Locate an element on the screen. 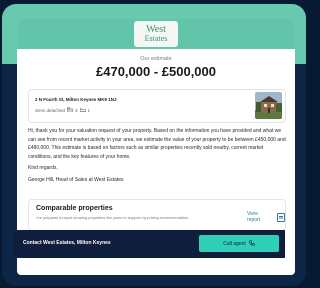 The image size is (320, 288). call-agent-label: Call agent is located at coordinates (234, 243).